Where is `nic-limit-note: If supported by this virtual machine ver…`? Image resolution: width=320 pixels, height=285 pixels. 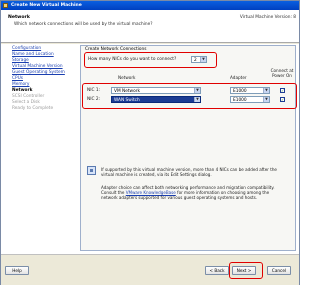 nic-limit-note: If supported by this virtual machine ver… is located at coordinates (189, 172).